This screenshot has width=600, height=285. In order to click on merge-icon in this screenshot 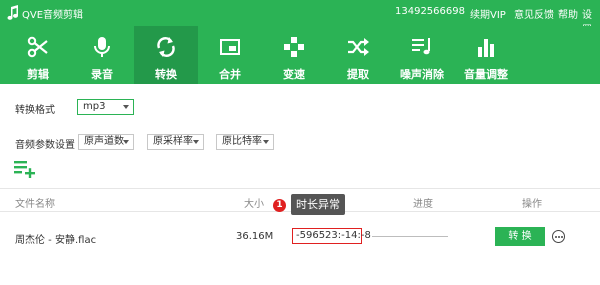, I will do `click(230, 47)`.